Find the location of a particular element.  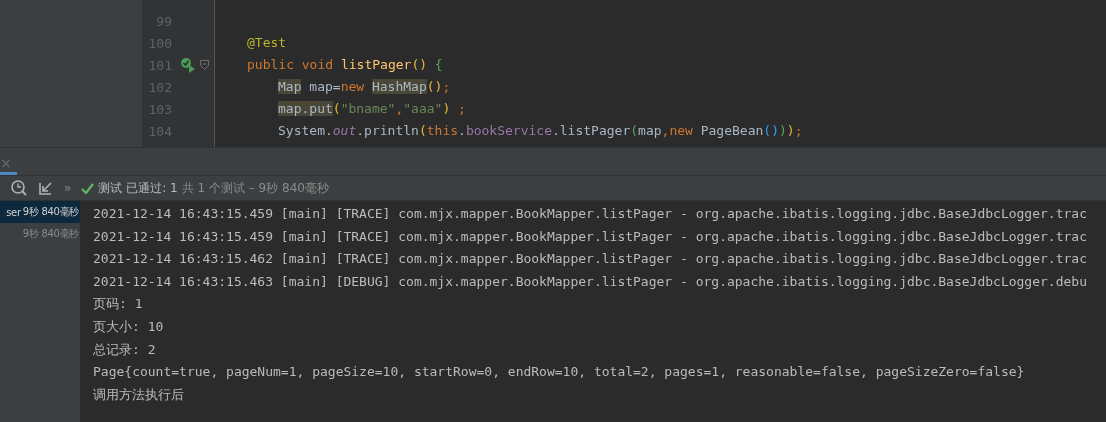

history-icon is located at coordinates (19, 188).